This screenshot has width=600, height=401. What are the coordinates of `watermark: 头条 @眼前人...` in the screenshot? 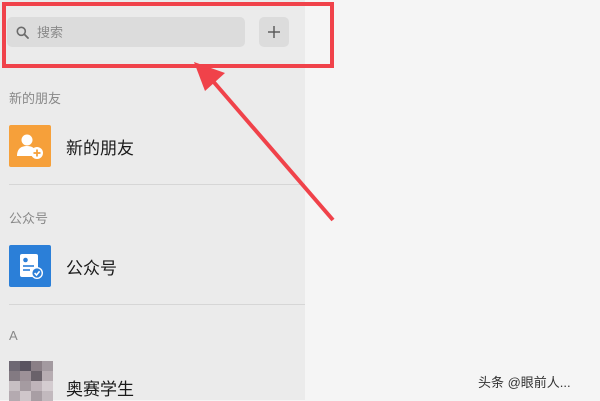 It's located at (524, 382).